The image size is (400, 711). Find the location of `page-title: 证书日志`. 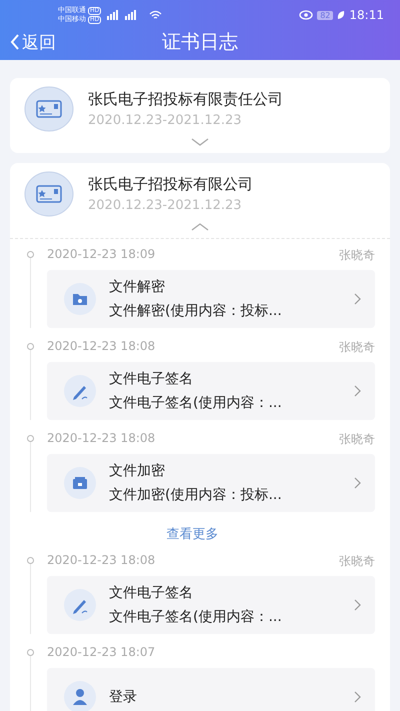

page-title: 证书日志 is located at coordinates (200, 42).